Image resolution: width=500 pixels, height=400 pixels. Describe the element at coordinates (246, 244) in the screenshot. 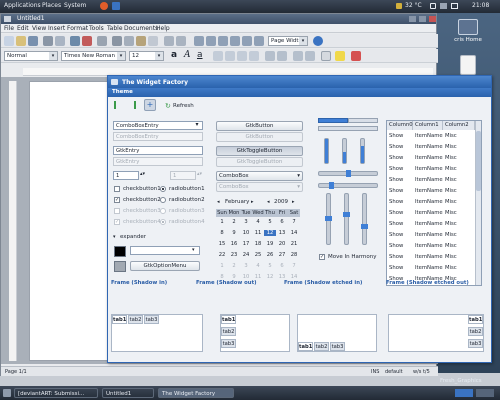

I see `calendar-day: 17` at that location.